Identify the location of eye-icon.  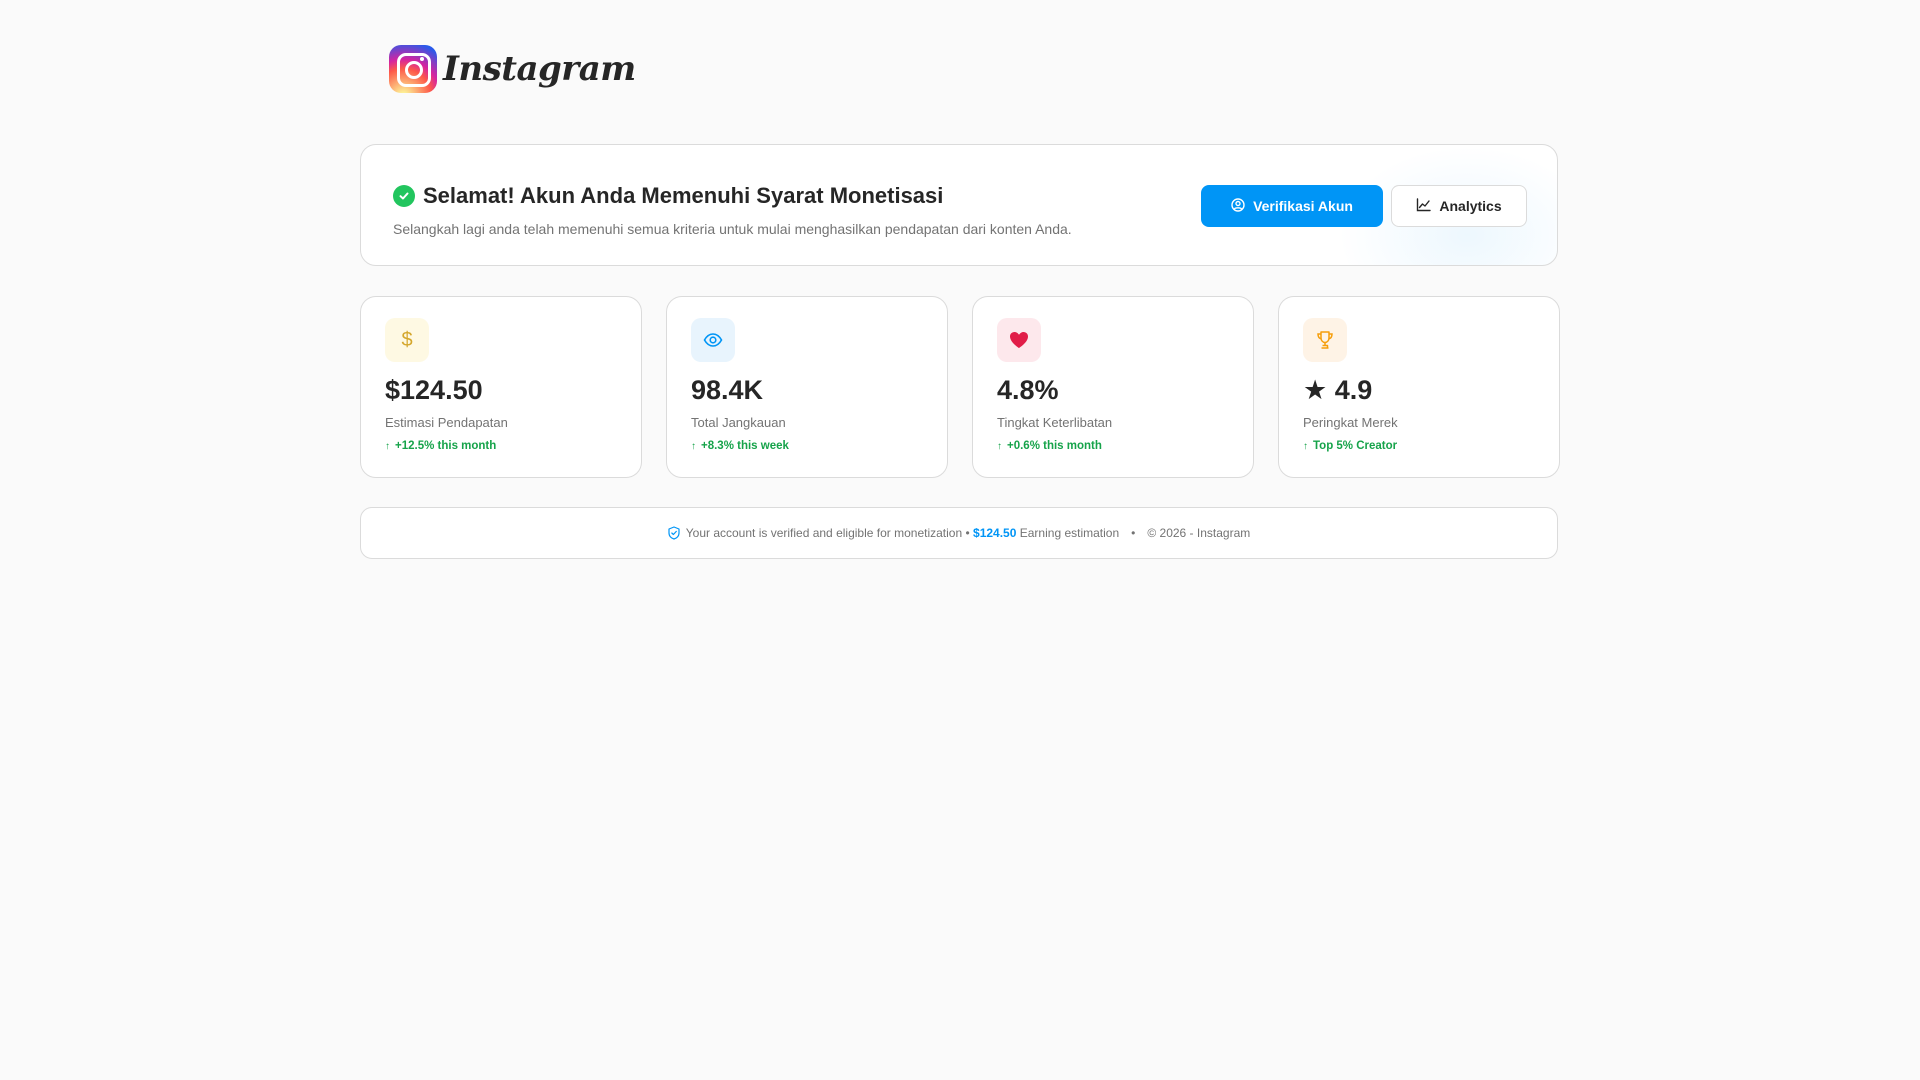
(713, 340).